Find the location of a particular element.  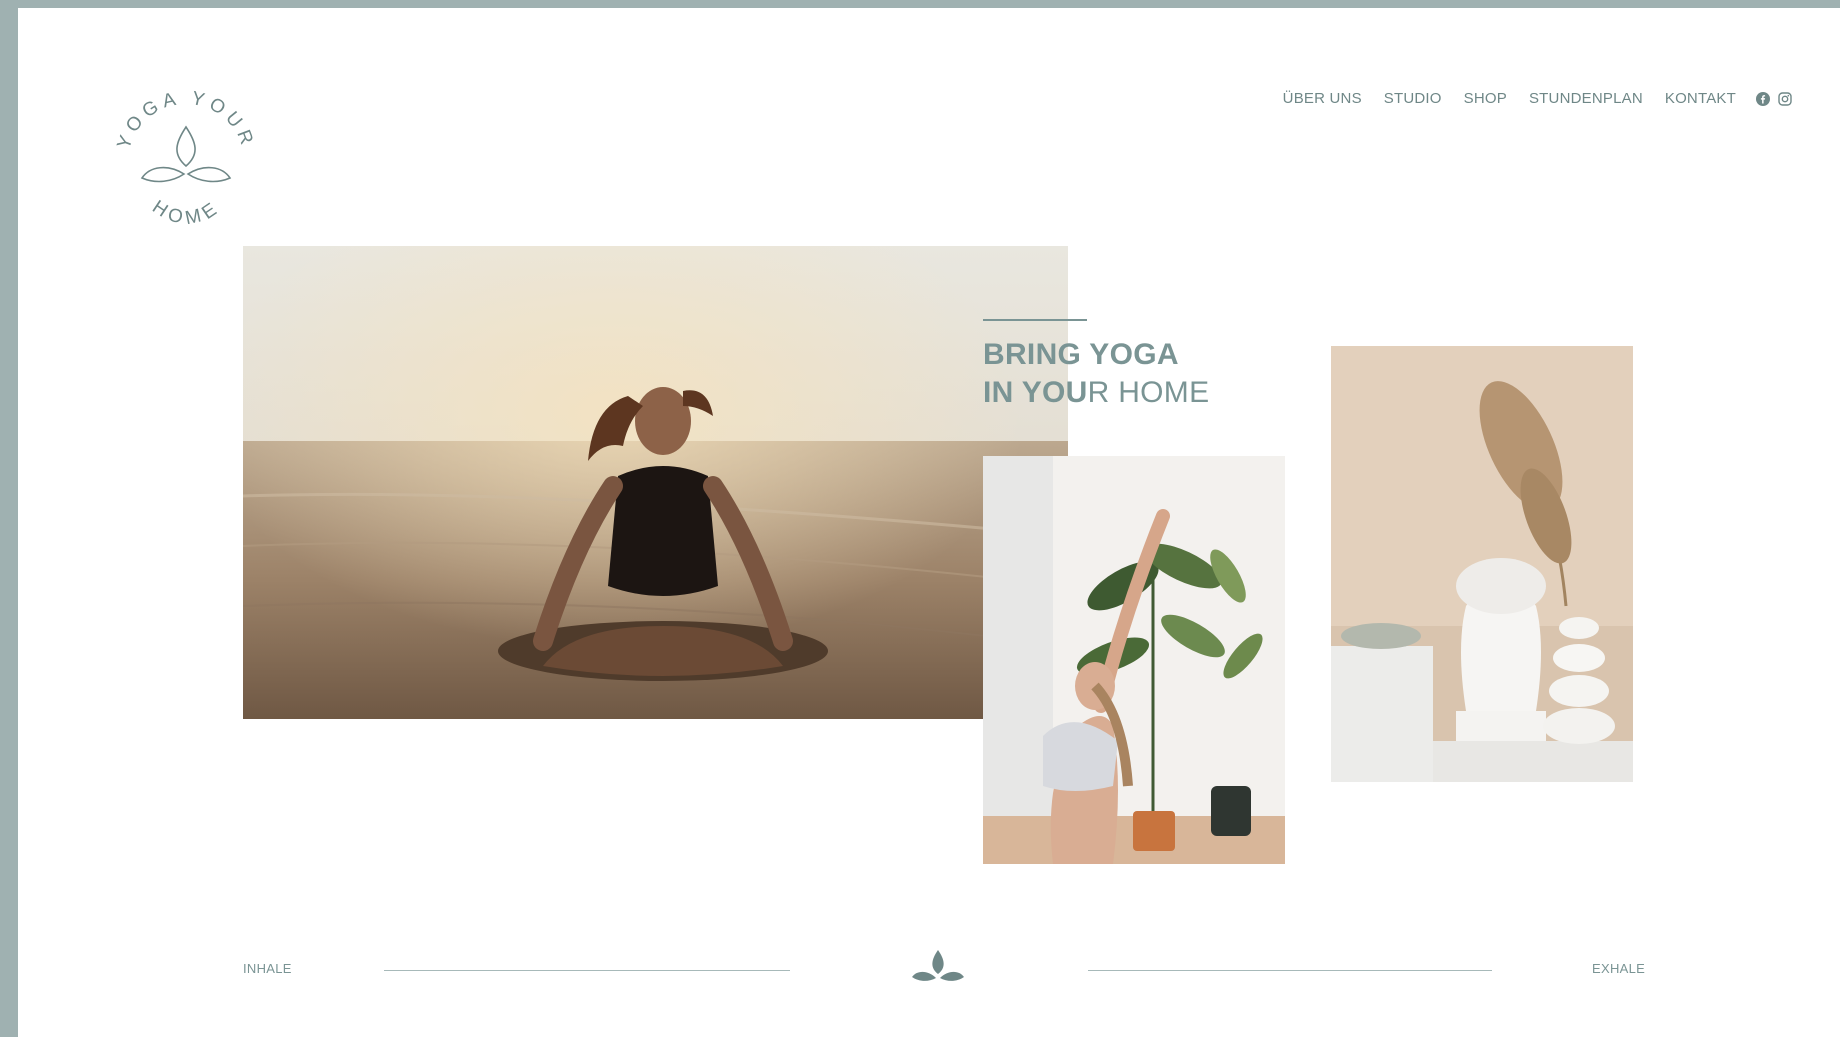

svg-text: YOGA YOUR is located at coordinates (185, 120).